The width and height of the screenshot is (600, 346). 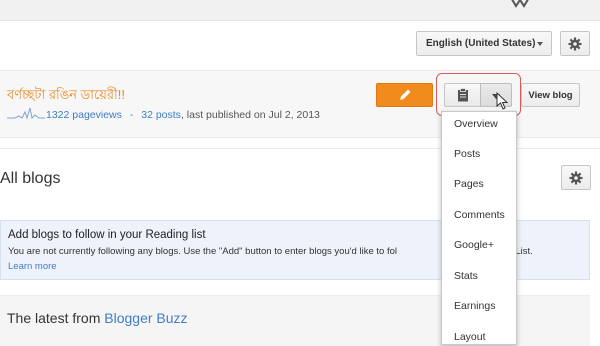 I want to click on menu-item-overview: Overview, so click(x=476, y=124).